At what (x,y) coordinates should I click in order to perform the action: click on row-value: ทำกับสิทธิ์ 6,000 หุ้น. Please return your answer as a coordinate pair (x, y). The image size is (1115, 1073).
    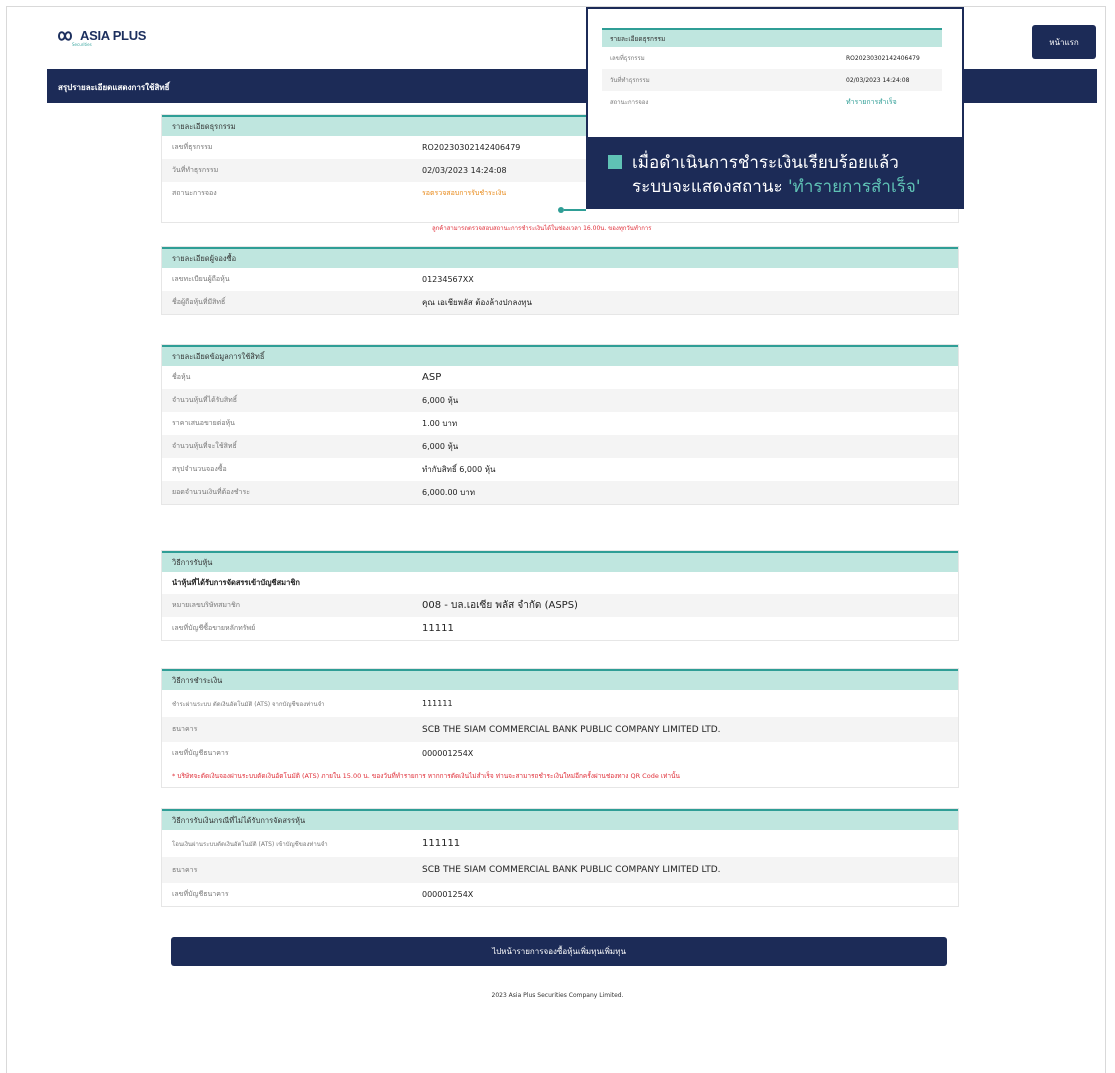
    Looking at the image, I should click on (459, 469).